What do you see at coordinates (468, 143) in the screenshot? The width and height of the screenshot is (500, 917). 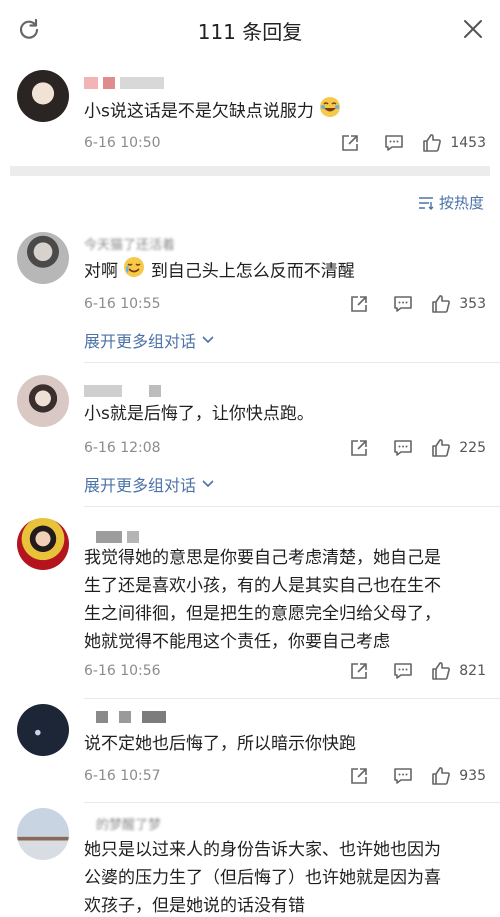 I see `like-count: 1453` at bounding box center [468, 143].